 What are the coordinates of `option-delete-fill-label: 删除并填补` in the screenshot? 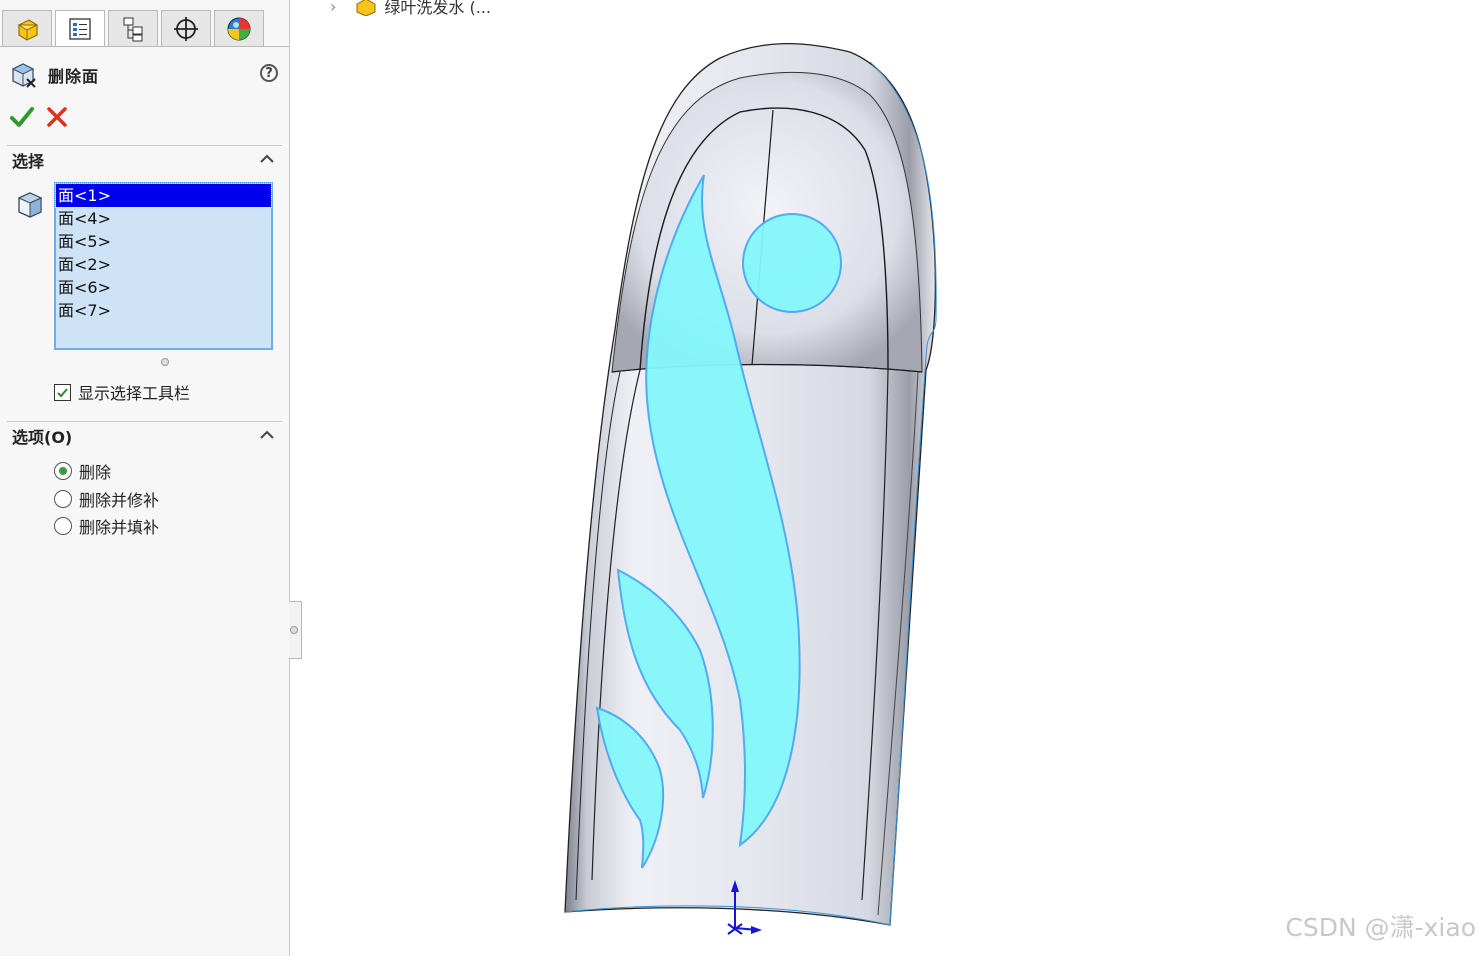 It's located at (119, 527).